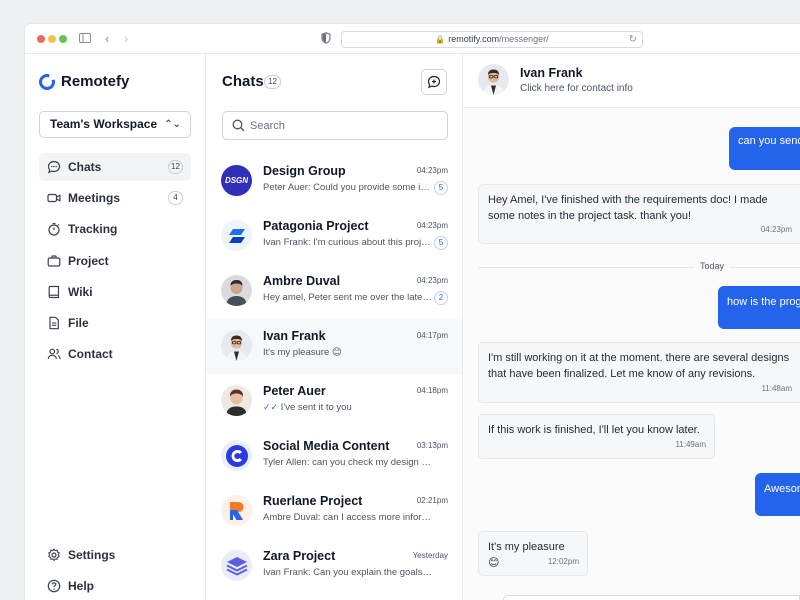 The height and width of the screenshot is (600, 800). Describe the element at coordinates (54, 198) in the screenshot. I see `video-camera-icon` at that location.